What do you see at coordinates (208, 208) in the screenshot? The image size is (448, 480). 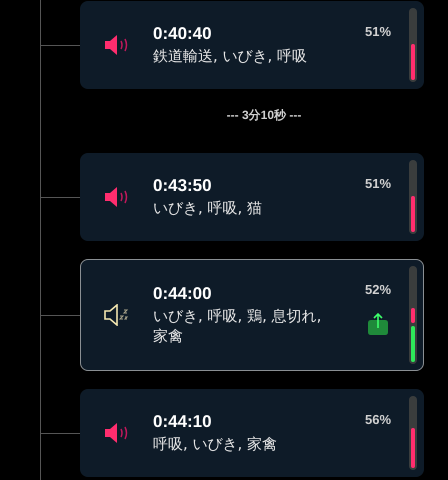 I see `sound-labels: いびき, 呼吸, 猫` at bounding box center [208, 208].